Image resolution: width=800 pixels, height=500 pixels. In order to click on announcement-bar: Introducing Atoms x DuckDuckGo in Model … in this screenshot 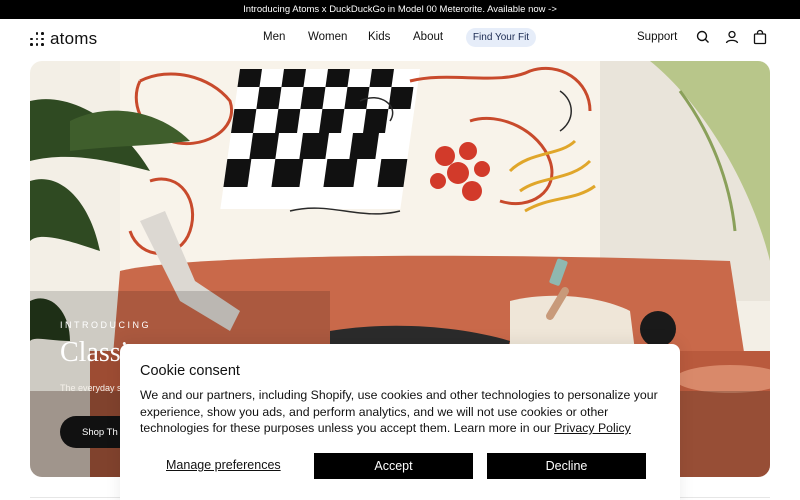, I will do `click(400, 9)`.